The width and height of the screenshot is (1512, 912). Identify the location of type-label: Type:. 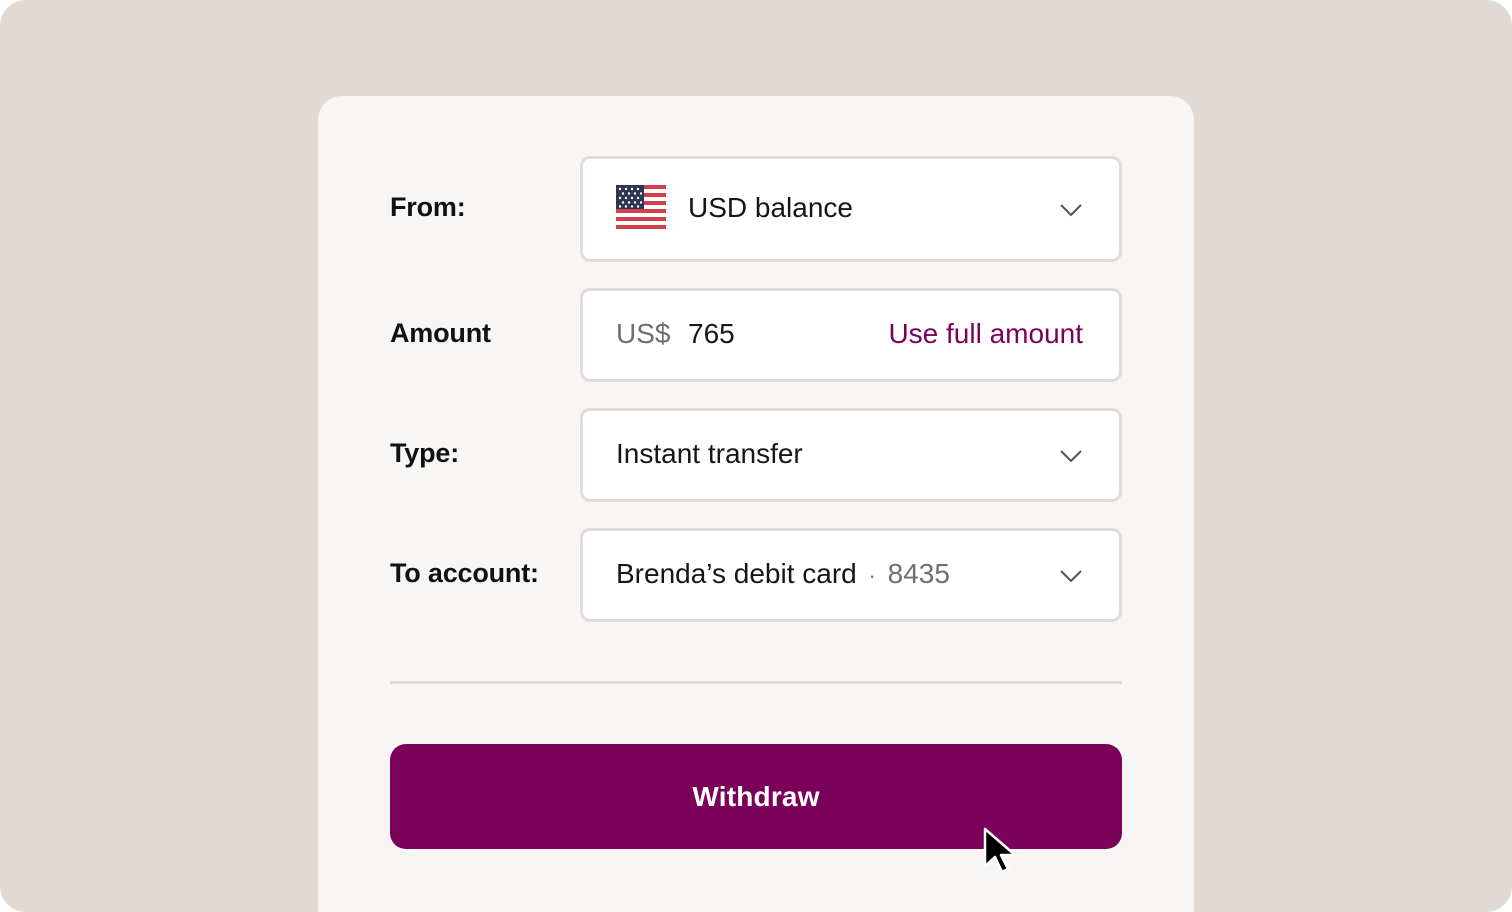
(425, 453).